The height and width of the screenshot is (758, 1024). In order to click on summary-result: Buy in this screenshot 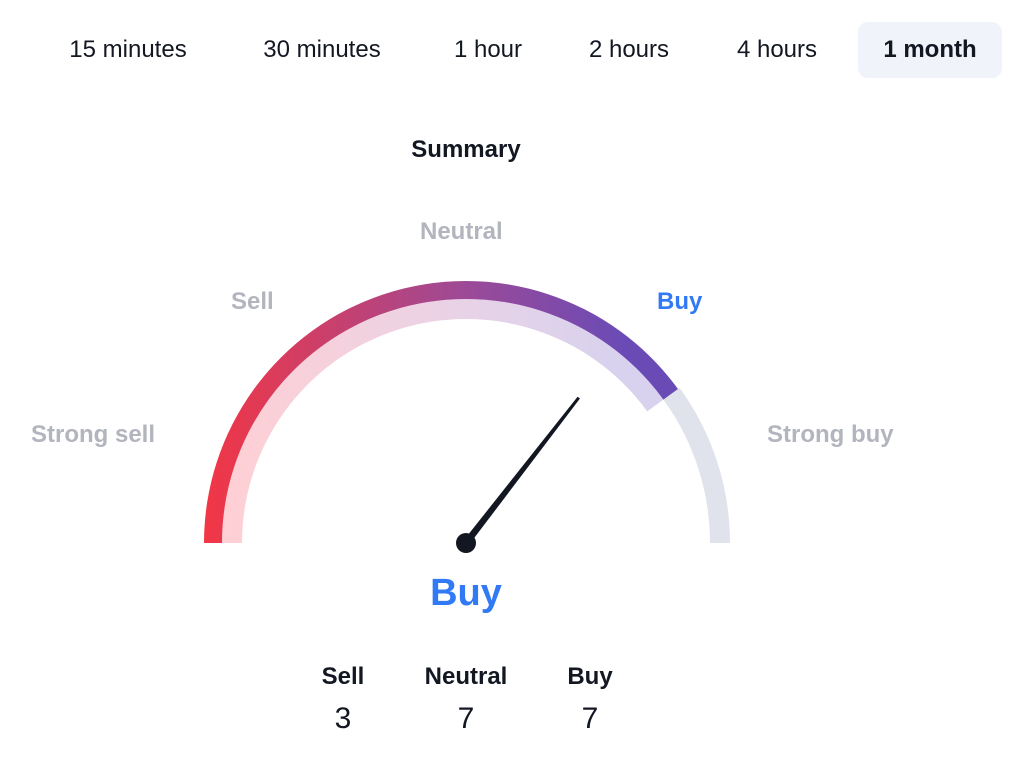, I will do `click(466, 593)`.